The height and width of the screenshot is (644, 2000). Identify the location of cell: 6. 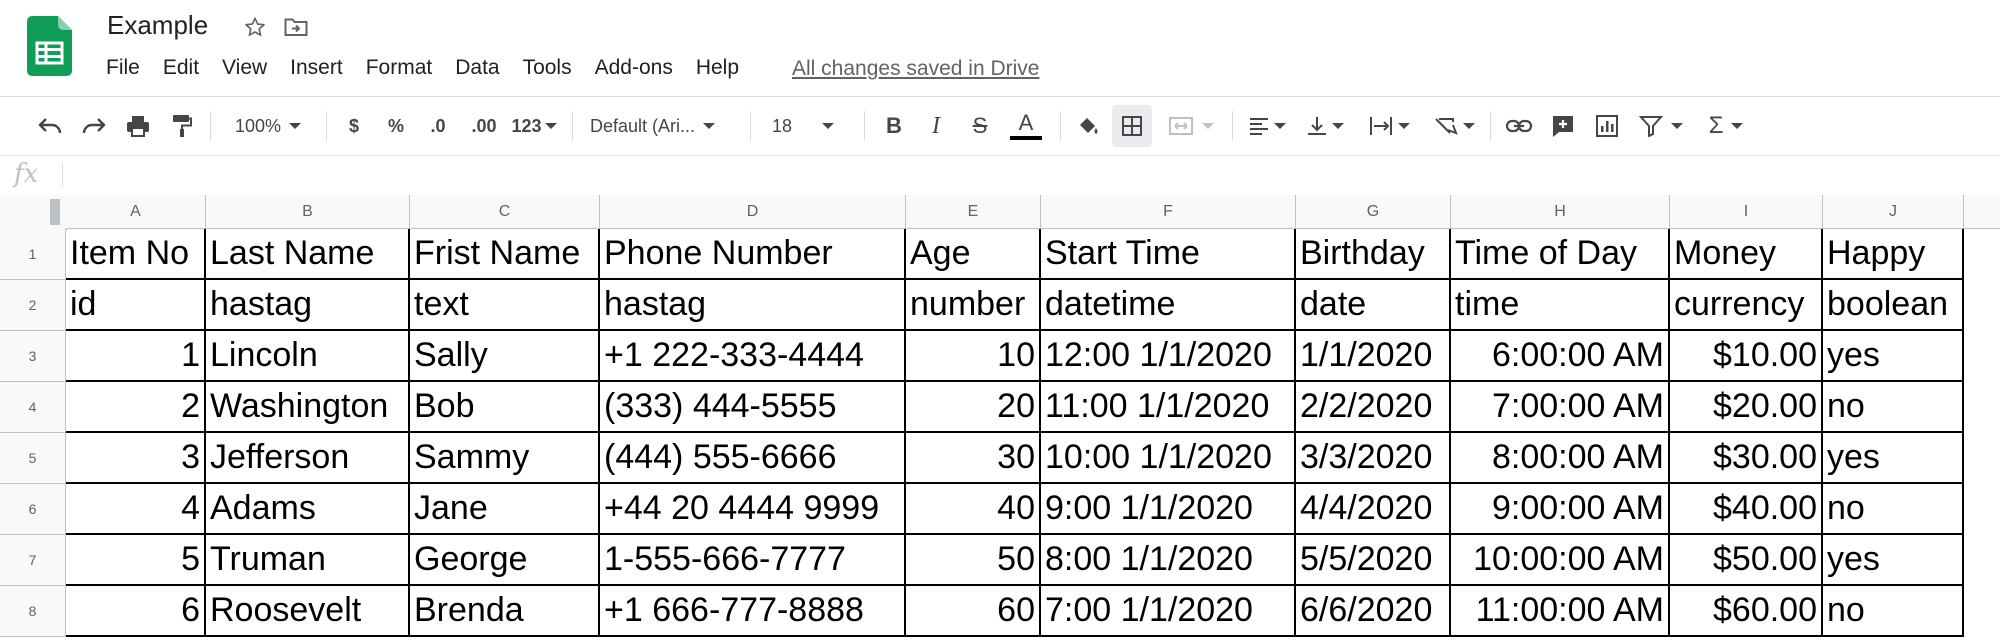
(136, 611).